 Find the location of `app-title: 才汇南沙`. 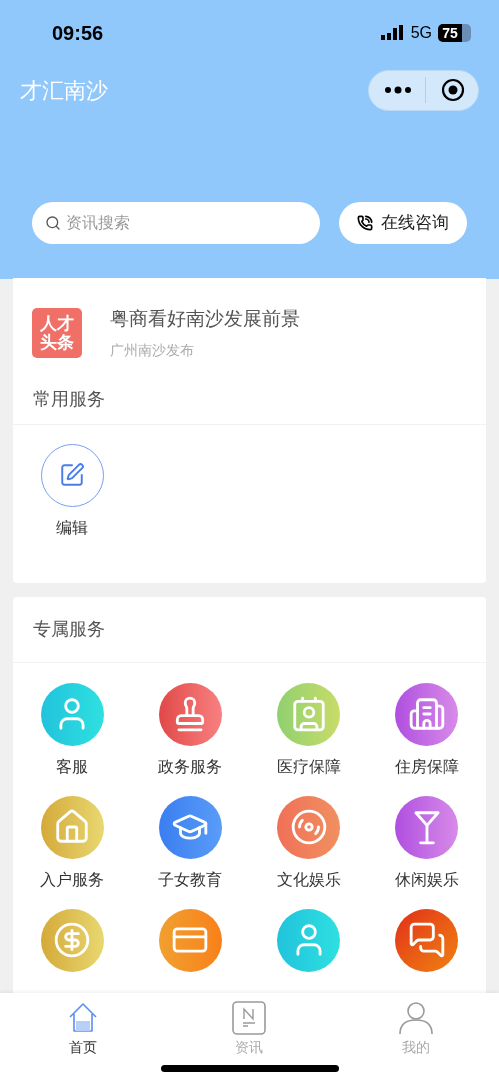

app-title: 才汇南沙 is located at coordinates (64, 90).